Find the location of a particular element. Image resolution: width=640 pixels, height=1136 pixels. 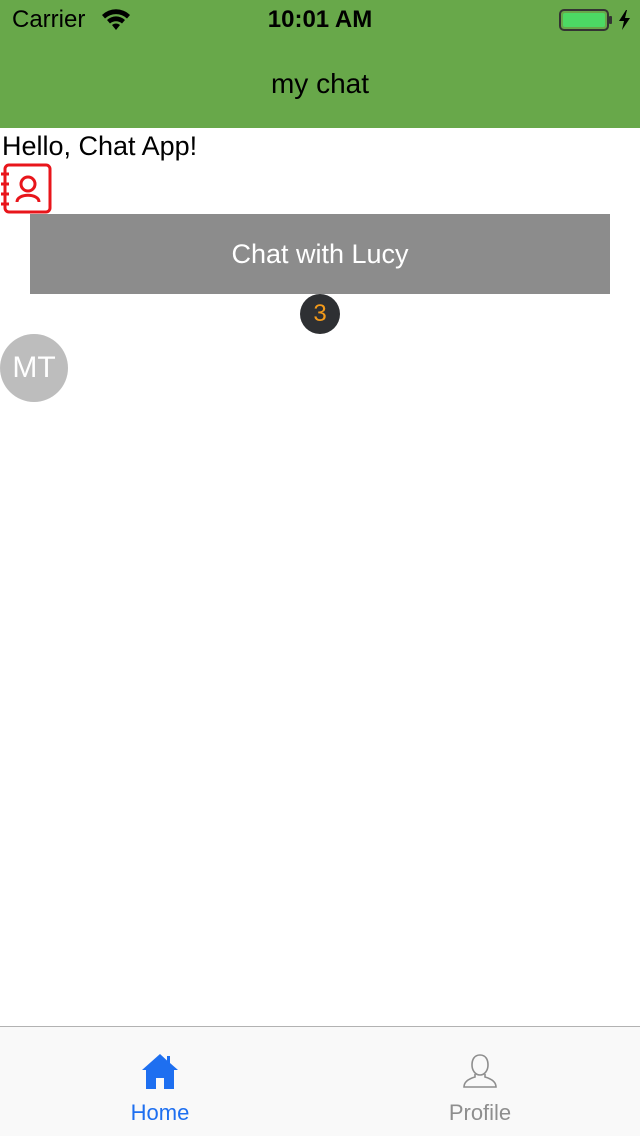

home-icon is located at coordinates (160, 1071).